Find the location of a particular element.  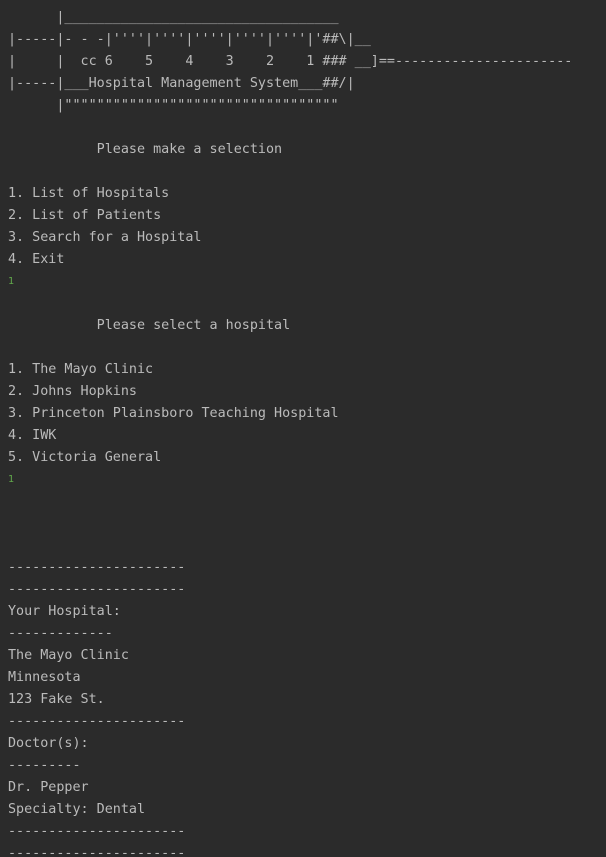

hospital-address: 123 Fake St. is located at coordinates (56, 699).